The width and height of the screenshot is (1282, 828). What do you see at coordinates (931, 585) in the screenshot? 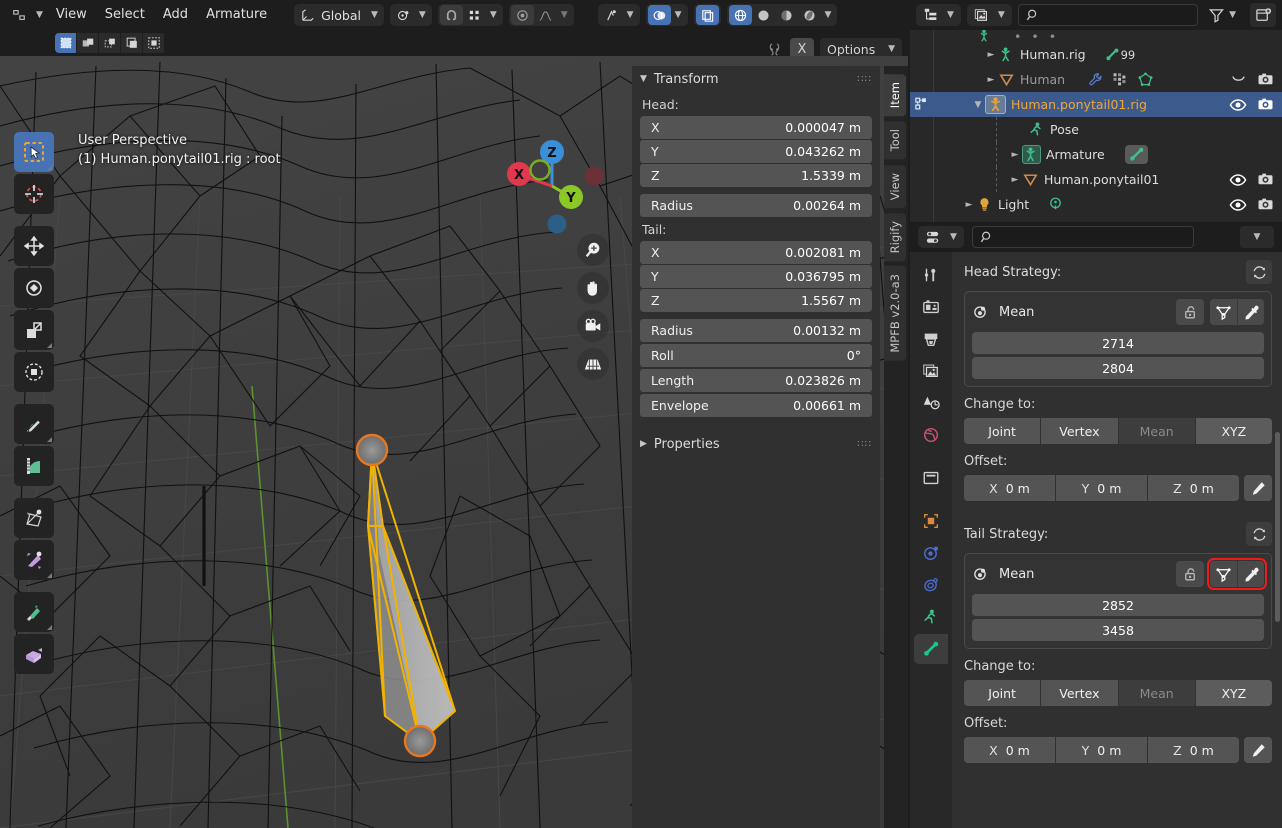
I see `constraints-tab` at bounding box center [931, 585].